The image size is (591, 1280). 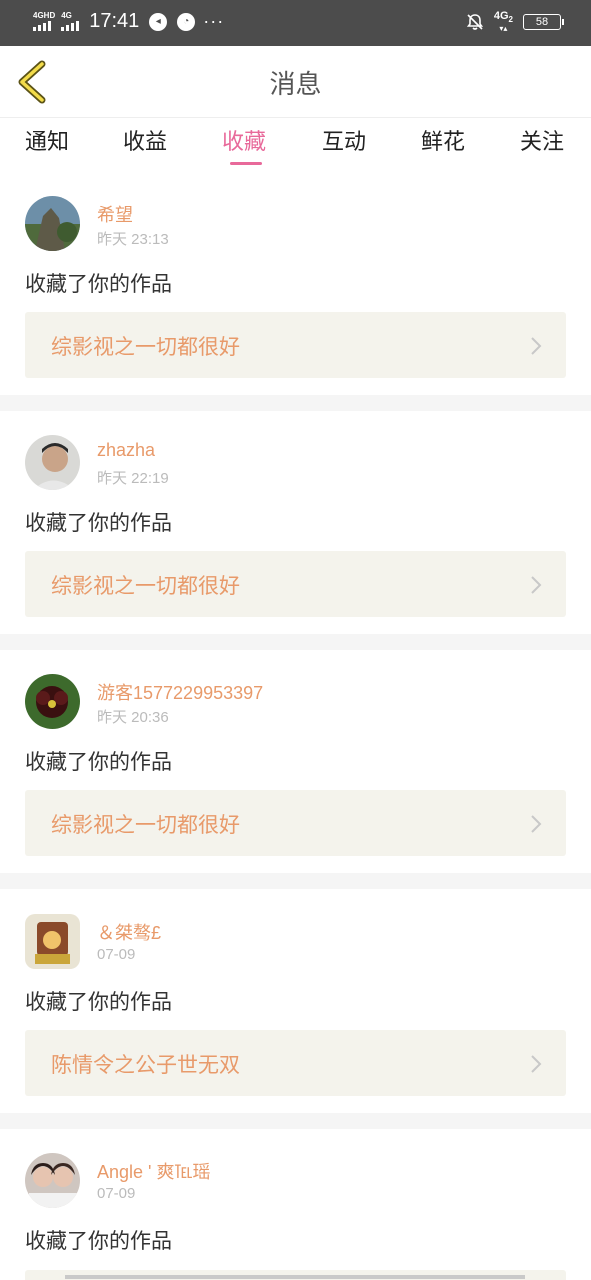 What do you see at coordinates (295, 23) in the screenshot?
I see `status-bar: 4GHD 4G 17:41 ◂ ◔ ··· 4G2 ▾▴ 58` at bounding box center [295, 23].